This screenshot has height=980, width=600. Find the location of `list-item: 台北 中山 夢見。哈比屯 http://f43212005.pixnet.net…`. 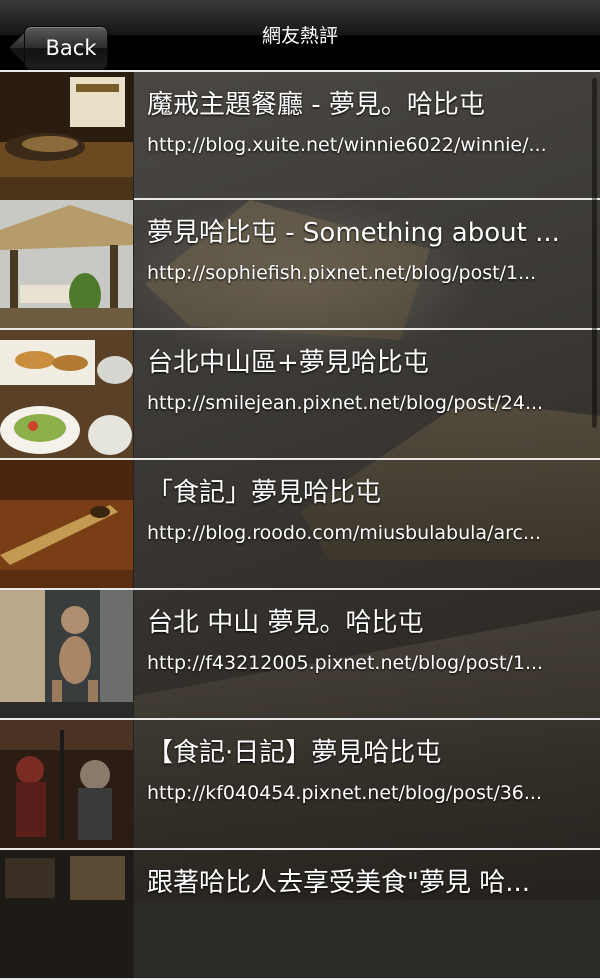

list-item: 台北 中山 夢見。哈比屯 http://f43212005.pixnet.net… is located at coordinates (300, 655).